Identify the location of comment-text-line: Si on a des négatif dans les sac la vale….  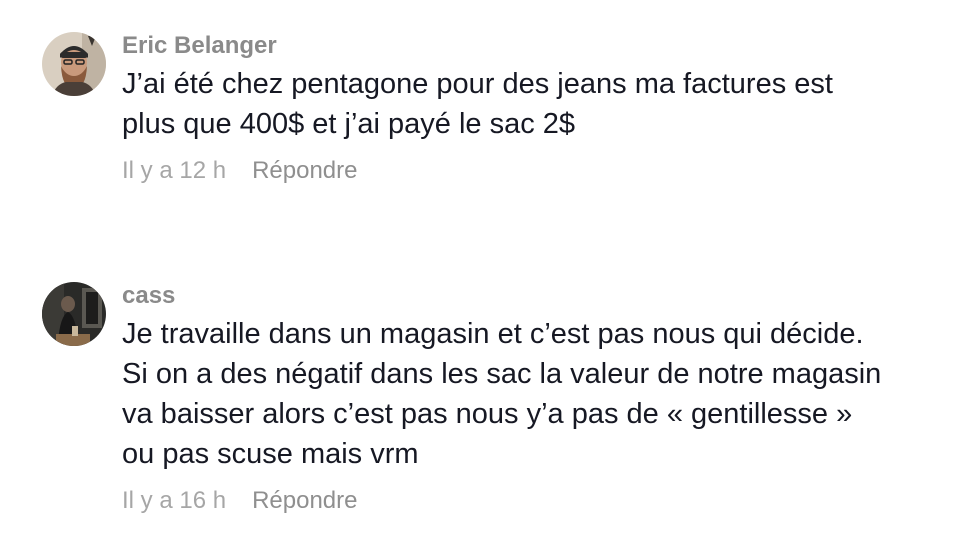
(502, 374).